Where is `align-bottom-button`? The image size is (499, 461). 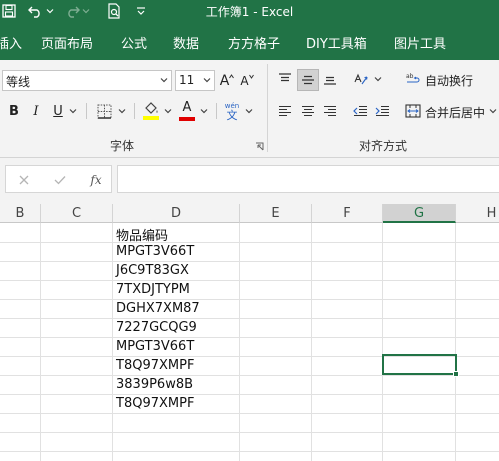
align-bottom-button is located at coordinates (330, 79).